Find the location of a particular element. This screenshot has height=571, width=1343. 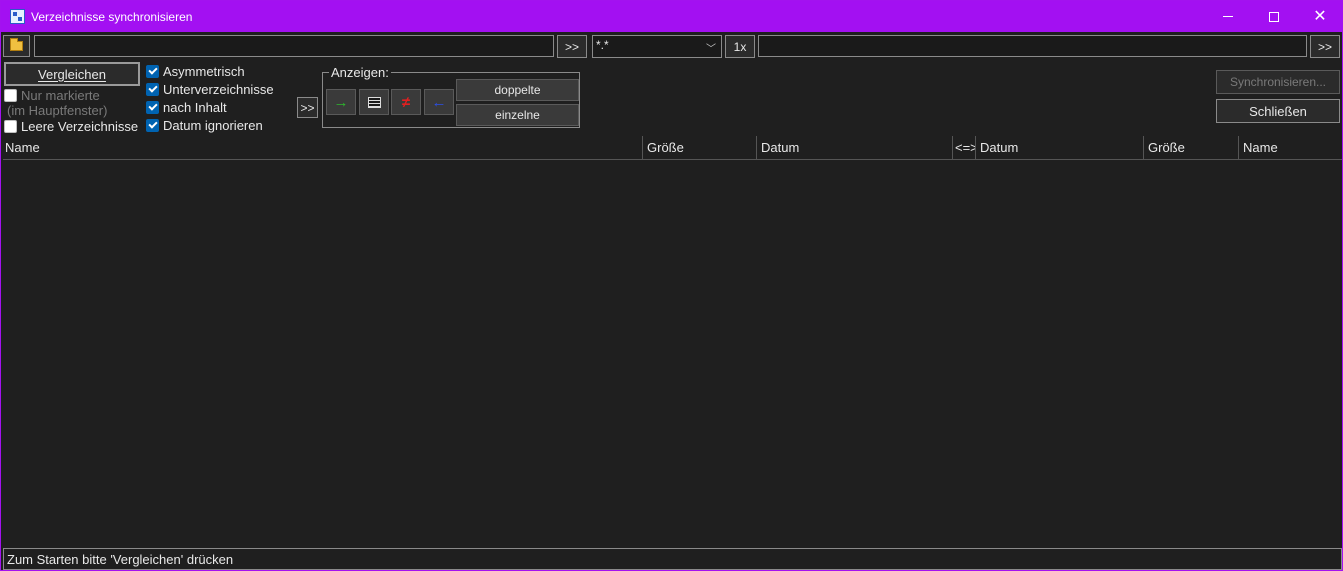

subdirs-box is located at coordinates (152, 89).